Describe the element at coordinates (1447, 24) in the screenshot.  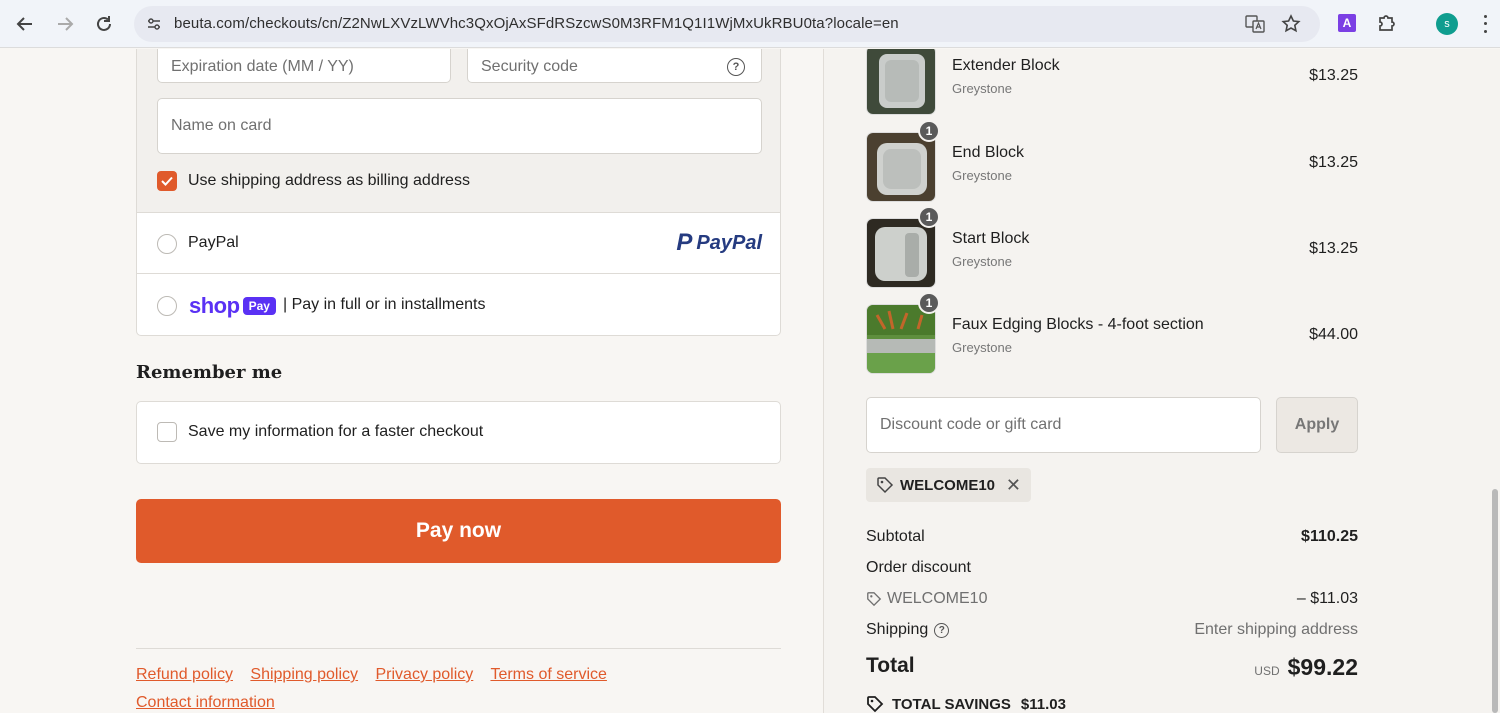
I see `profile-avatar: s` at that location.